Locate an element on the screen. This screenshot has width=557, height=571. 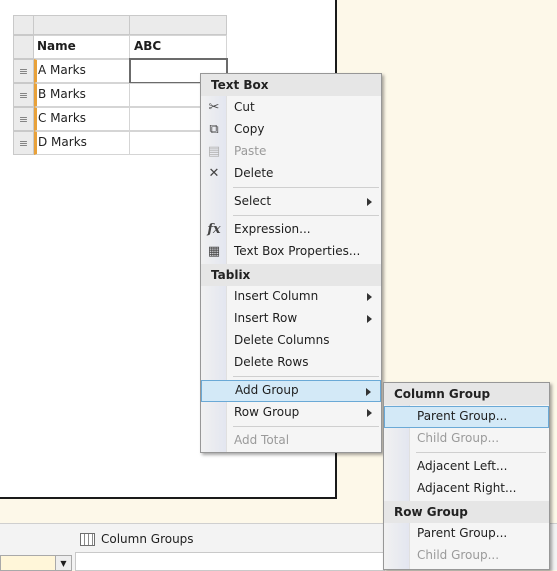
menu-item-cut: ✂ Cut is located at coordinates (291, 108).